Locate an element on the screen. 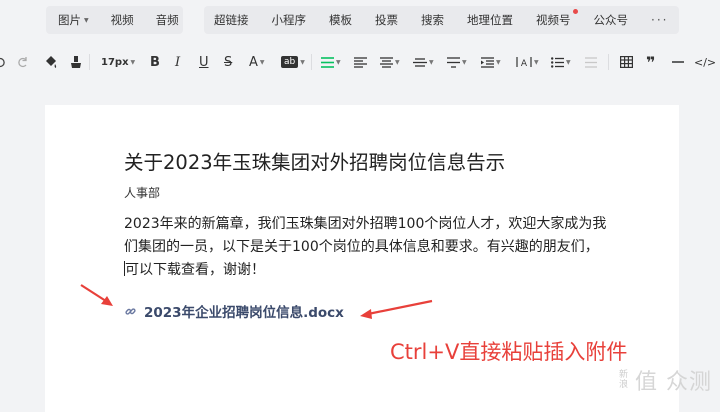 Image resolution: width=720 pixels, height=412 pixels. watermark: 新浪 值 众测 is located at coordinates (665, 380).